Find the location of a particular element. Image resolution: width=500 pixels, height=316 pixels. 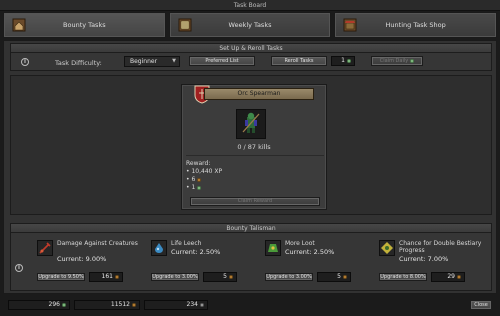

footer-bar: 296 11512 234 Close is located at coordinates (250, 307).